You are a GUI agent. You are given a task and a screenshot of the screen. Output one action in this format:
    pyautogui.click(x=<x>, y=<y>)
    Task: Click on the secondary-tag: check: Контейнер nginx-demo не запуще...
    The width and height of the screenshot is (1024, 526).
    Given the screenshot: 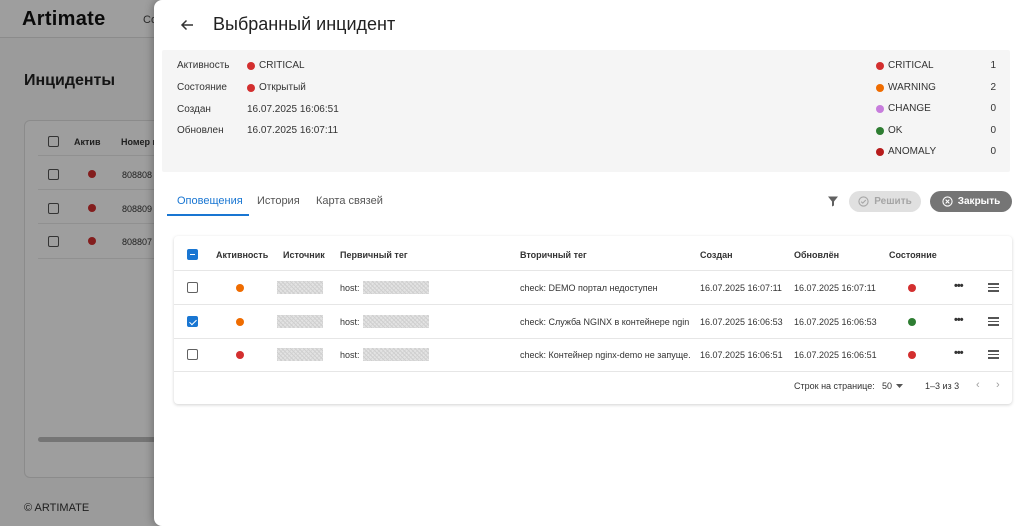 What is the action you would take?
    pyautogui.click(x=605, y=355)
    